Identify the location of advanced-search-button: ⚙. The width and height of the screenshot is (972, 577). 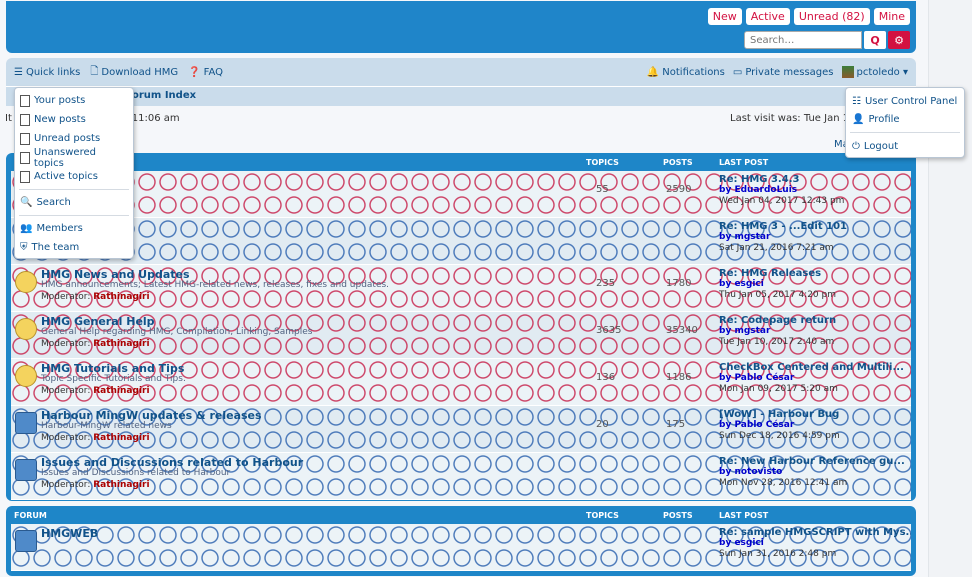
(899, 40).